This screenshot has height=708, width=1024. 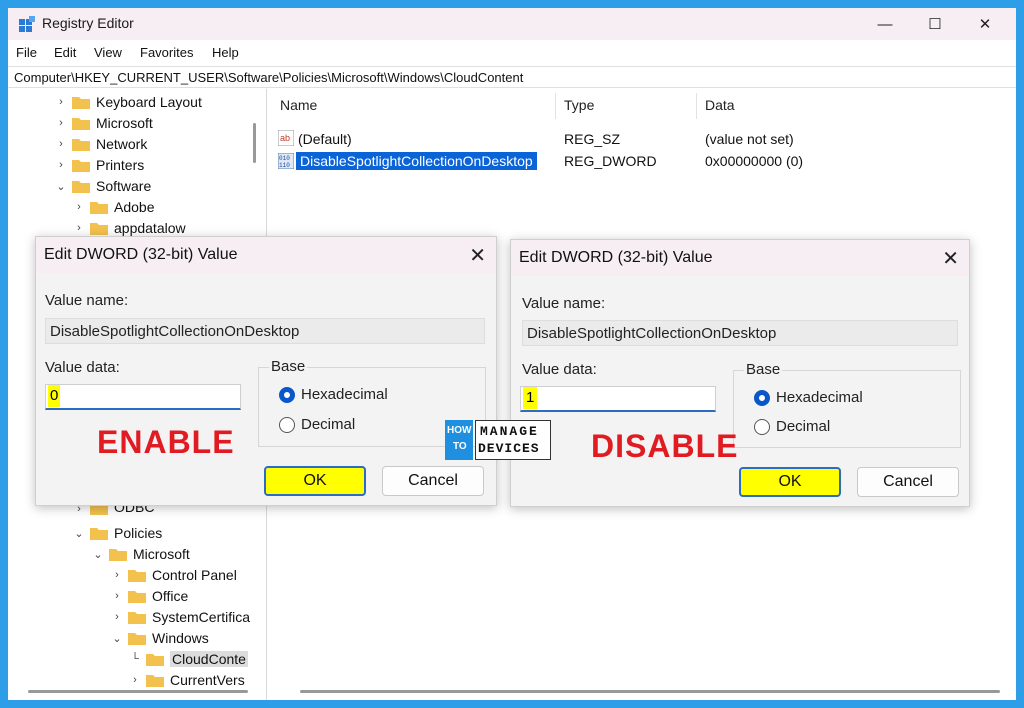 What do you see at coordinates (88, 23) in the screenshot?
I see `window-title: Registry Editor` at bounding box center [88, 23].